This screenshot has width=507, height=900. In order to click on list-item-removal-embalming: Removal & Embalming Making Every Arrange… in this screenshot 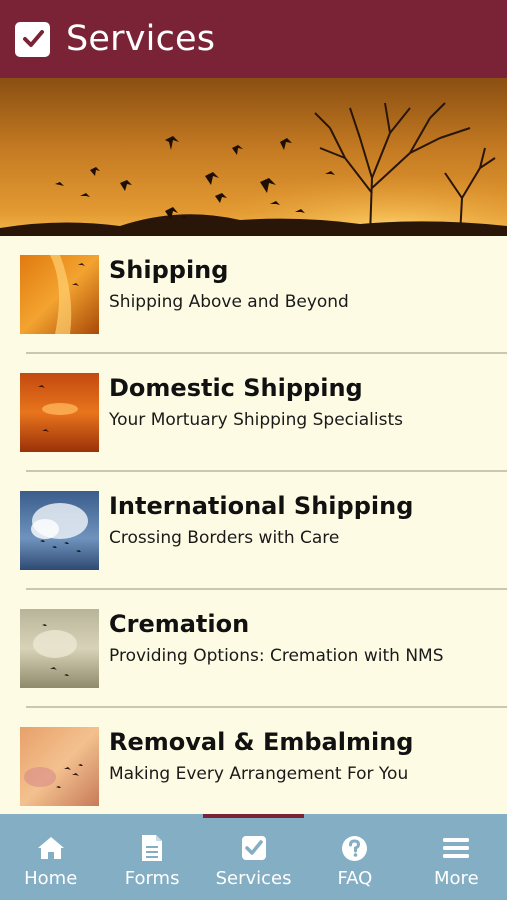, I will do `click(253, 761)`.